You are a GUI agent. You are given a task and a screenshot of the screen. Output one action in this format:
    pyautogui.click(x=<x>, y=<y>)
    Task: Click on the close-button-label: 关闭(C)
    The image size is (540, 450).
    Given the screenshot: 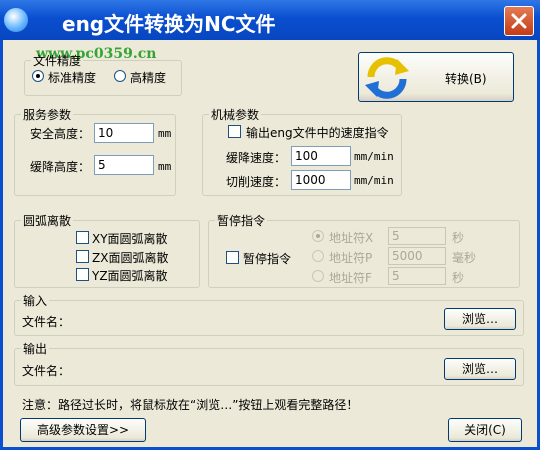 What is the action you would take?
    pyautogui.click(x=485, y=430)
    